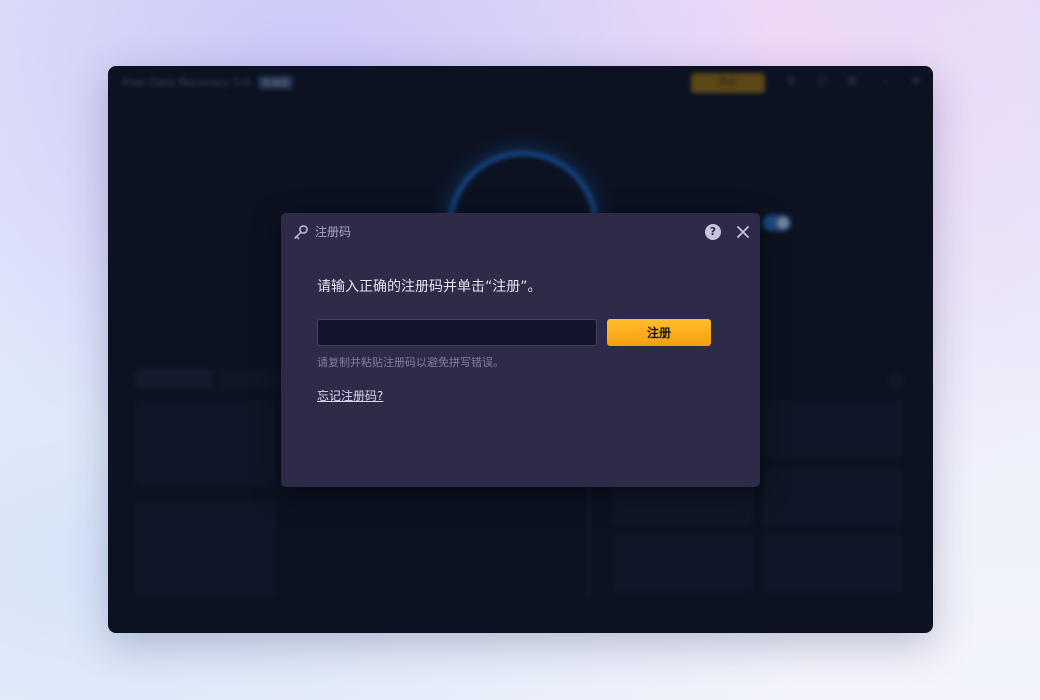 This screenshot has height=700, width=1040. What do you see at coordinates (520, 232) in the screenshot?
I see `dialog-header: 注册码 ?` at bounding box center [520, 232].